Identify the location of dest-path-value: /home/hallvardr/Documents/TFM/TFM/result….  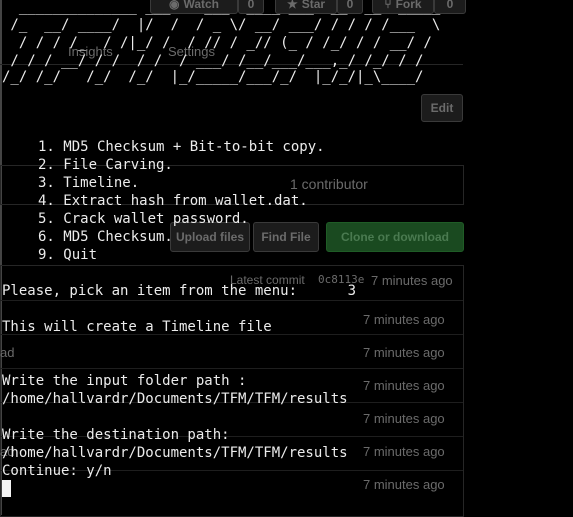
(175, 453).